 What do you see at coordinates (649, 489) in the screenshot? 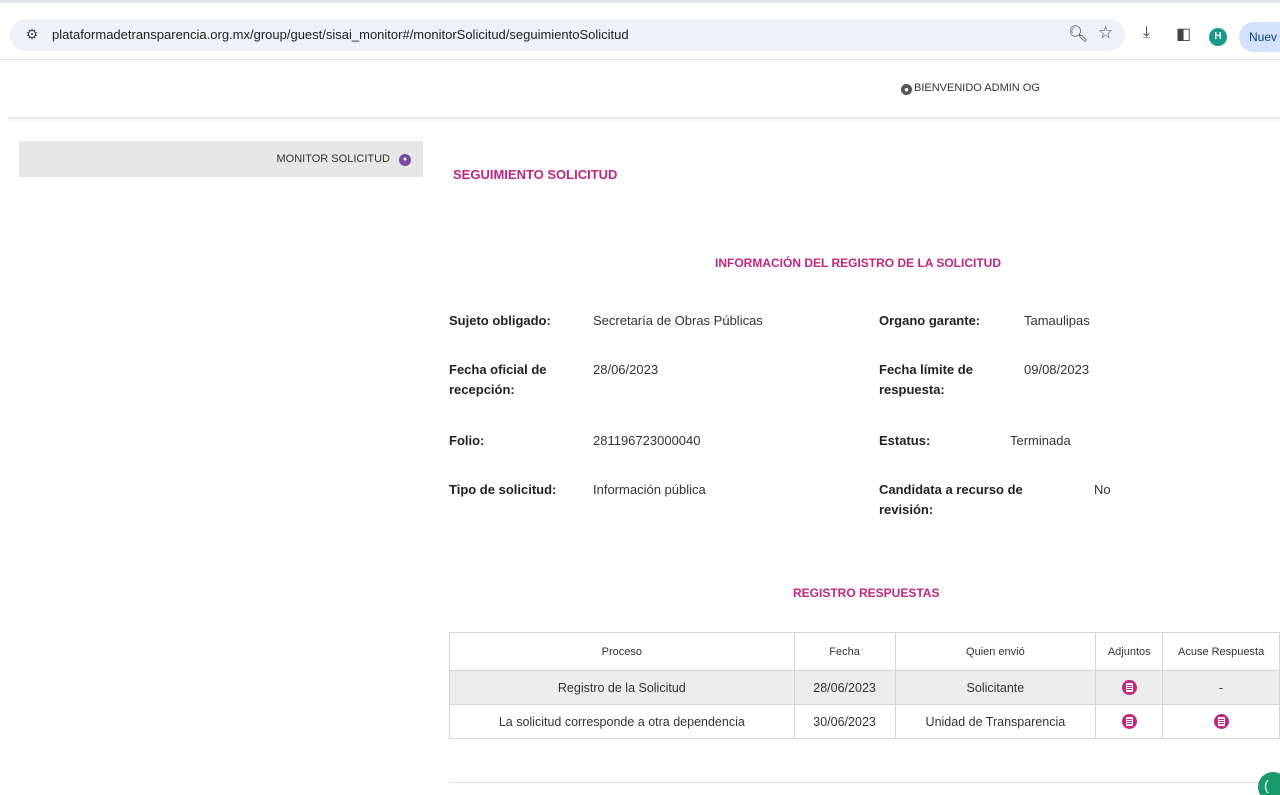
I see `tipo-solicitud-value: Información pública` at bounding box center [649, 489].